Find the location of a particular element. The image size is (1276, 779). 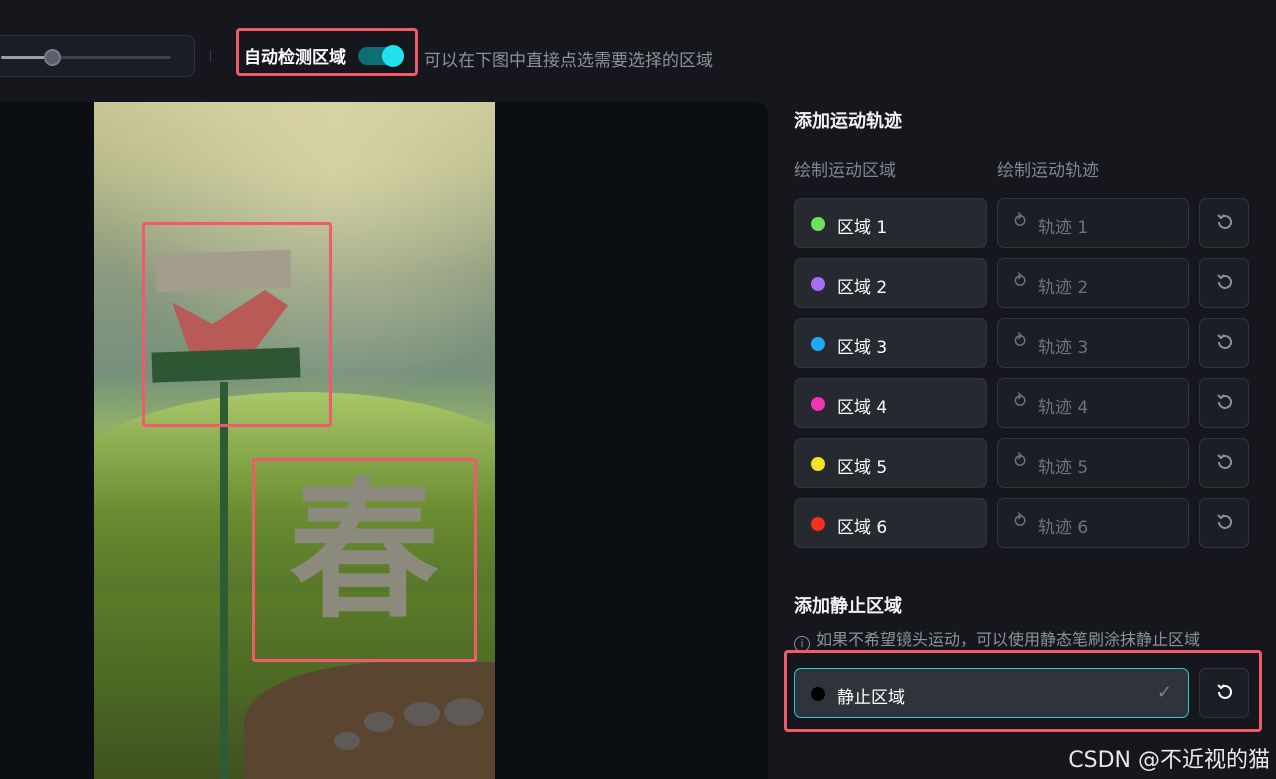

motion-row: 区域 3 ⥁ 轨迹 3 is located at coordinates (1021, 343).